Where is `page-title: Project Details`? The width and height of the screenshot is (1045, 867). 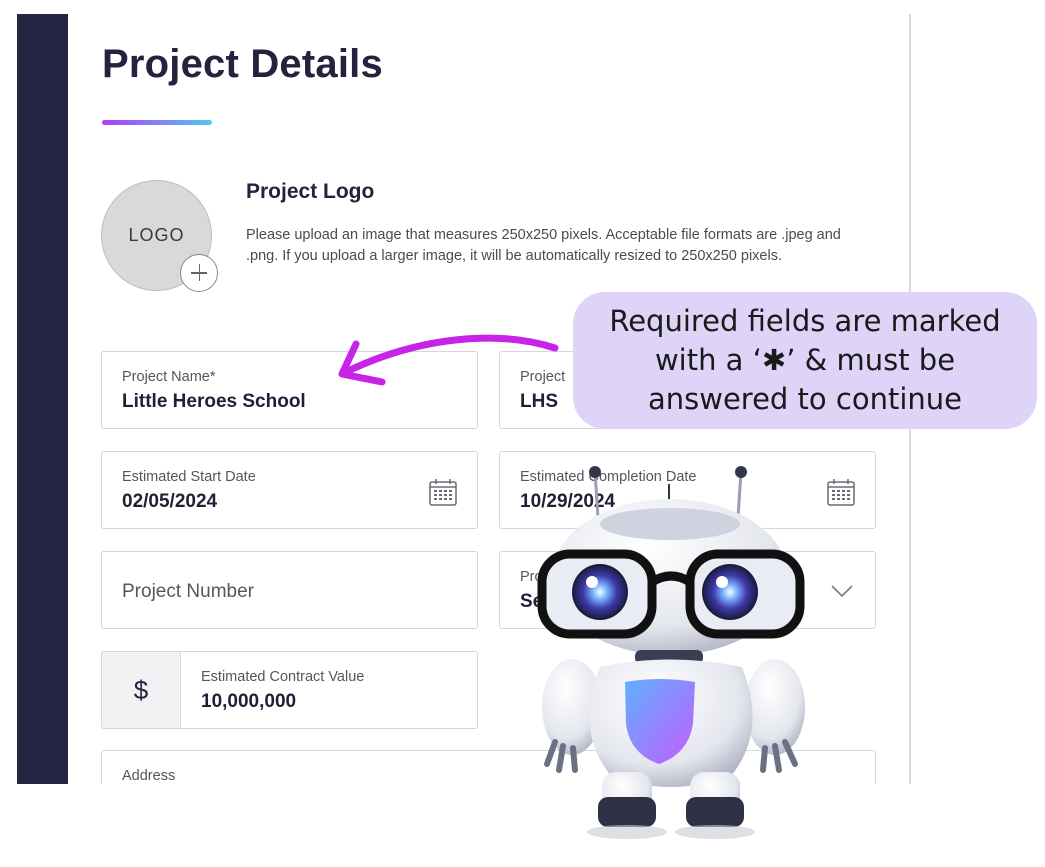 page-title: Project Details is located at coordinates (242, 64).